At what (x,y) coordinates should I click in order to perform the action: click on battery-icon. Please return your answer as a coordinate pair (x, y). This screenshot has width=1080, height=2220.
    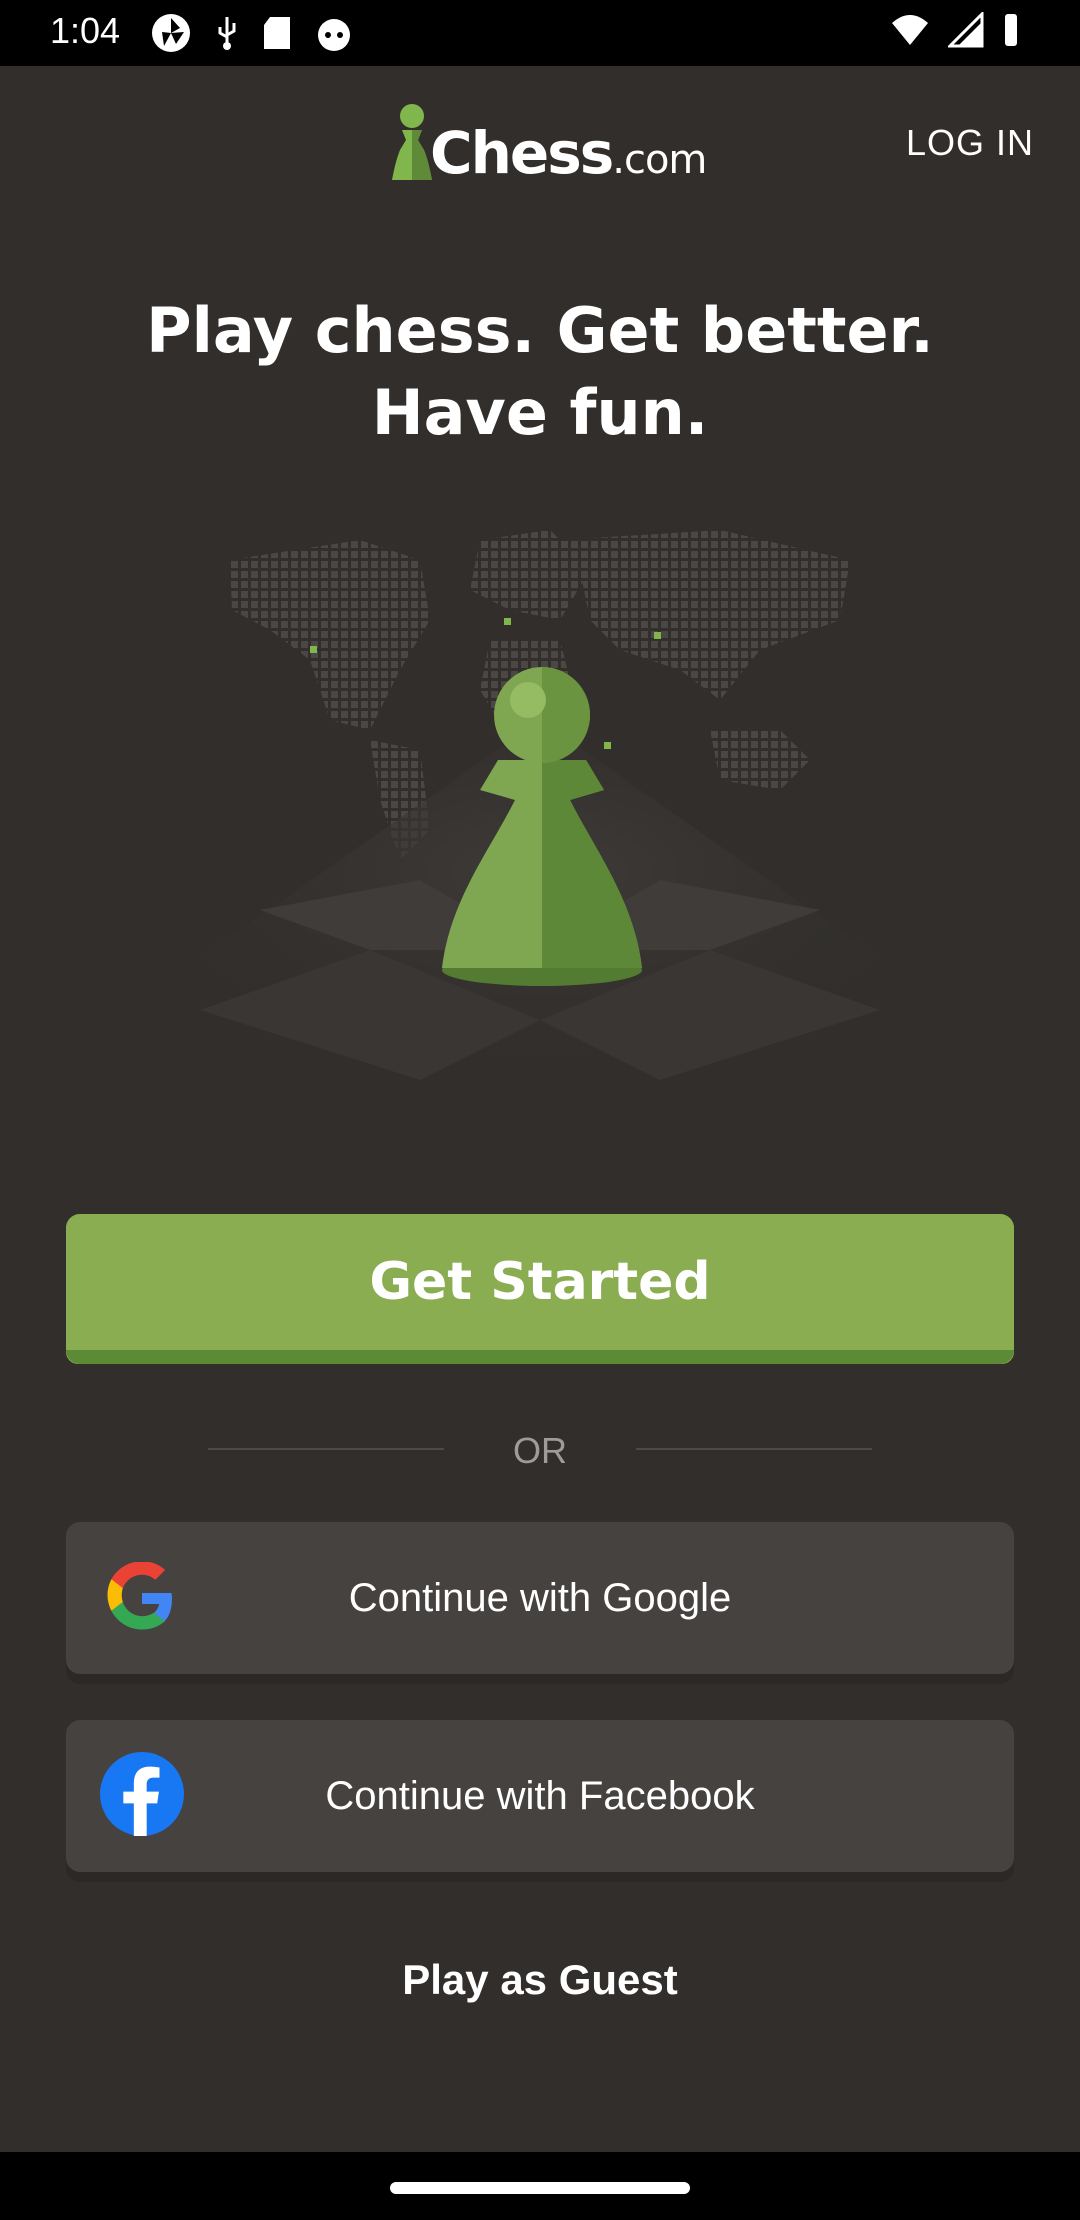
    Looking at the image, I should click on (1011, 30).